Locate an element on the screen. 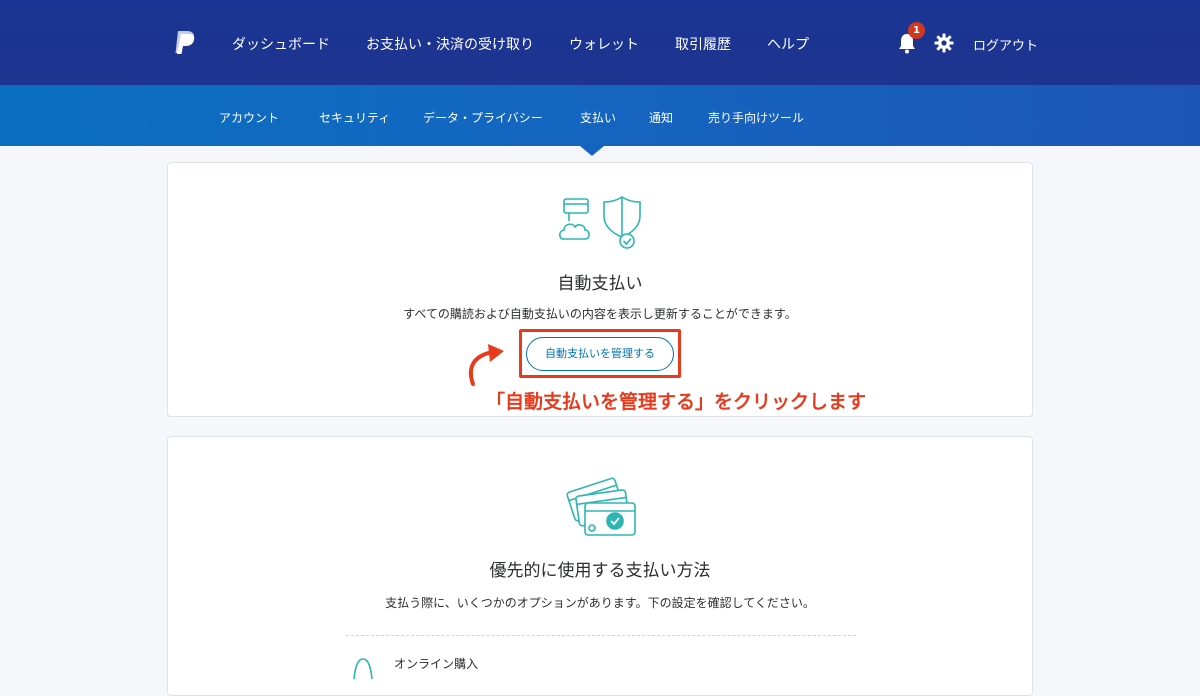 This screenshot has width=1200, height=696. preferred-payment-title: 優先的に使用する支払い方法 is located at coordinates (600, 571).